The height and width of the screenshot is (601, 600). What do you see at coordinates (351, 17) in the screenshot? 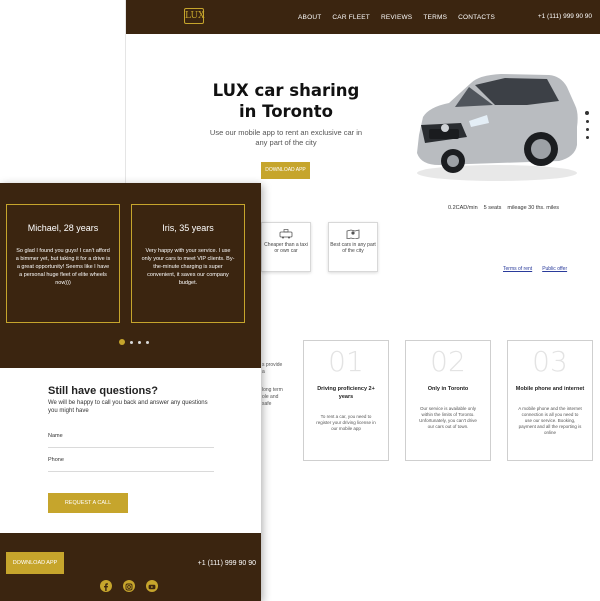
I see `nav-car-fleet: CAR FLEET` at bounding box center [351, 17].